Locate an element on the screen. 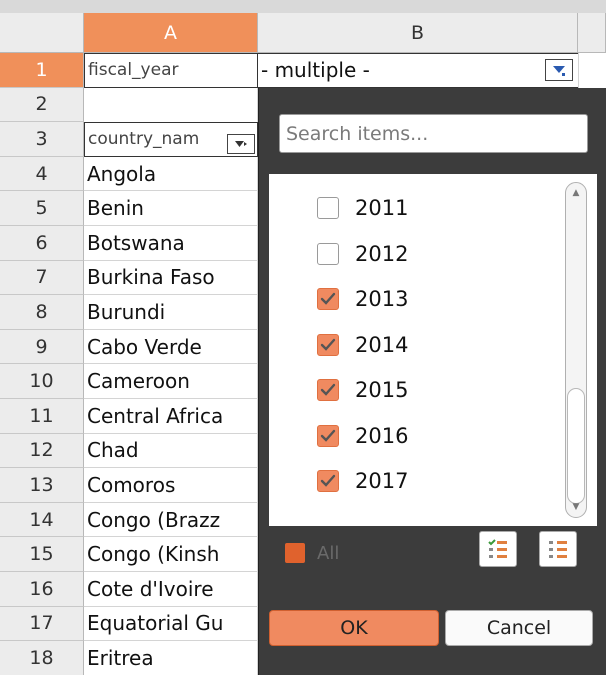  list-icon is located at coordinates (558, 549).